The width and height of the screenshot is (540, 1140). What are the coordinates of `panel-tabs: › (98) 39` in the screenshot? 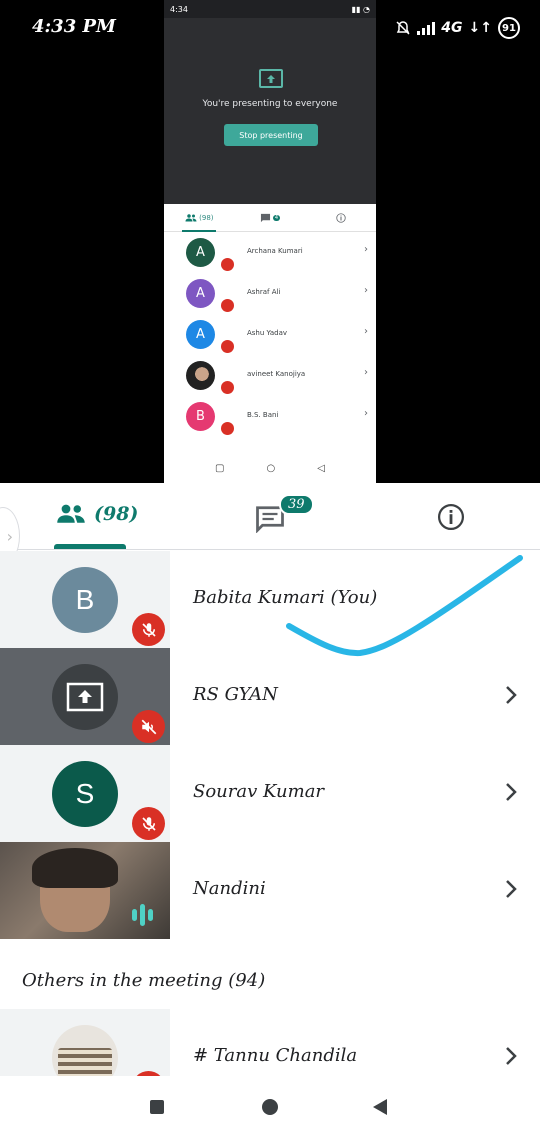 It's located at (270, 524).